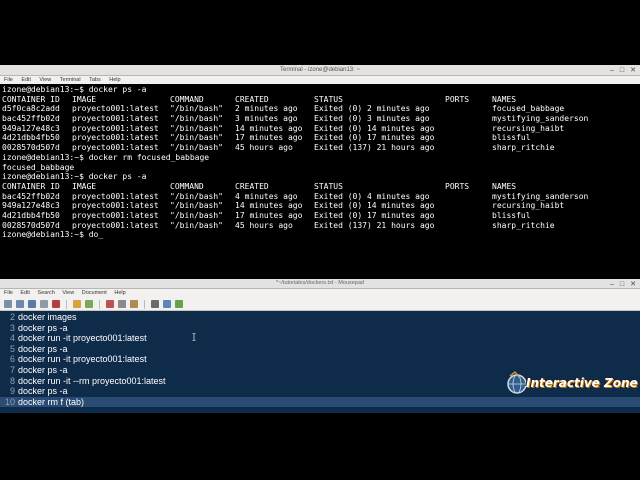 Image resolution: width=640 pixels, height=480 pixels. I want to click on terminal-cell: focused_babbage, so click(528, 109).